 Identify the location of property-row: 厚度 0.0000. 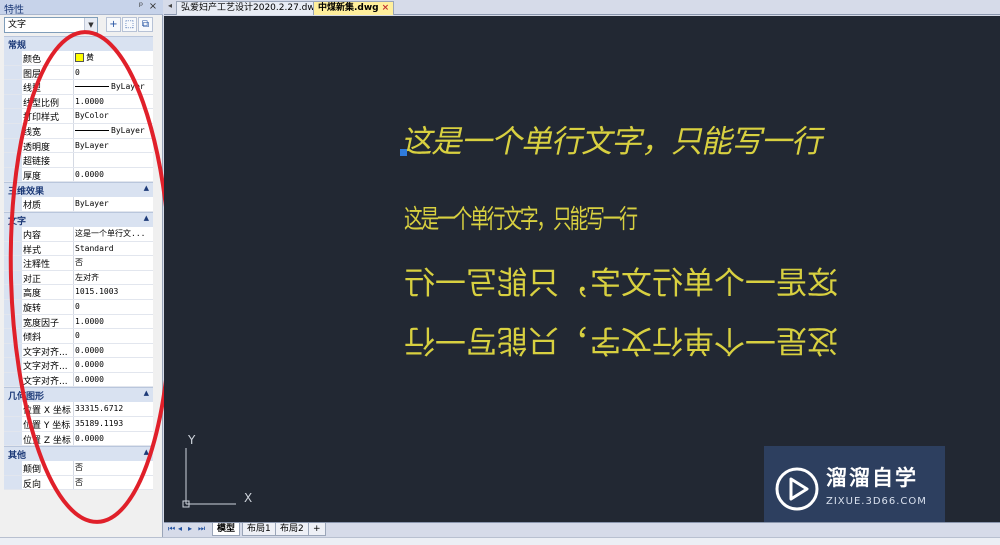
(78, 175).